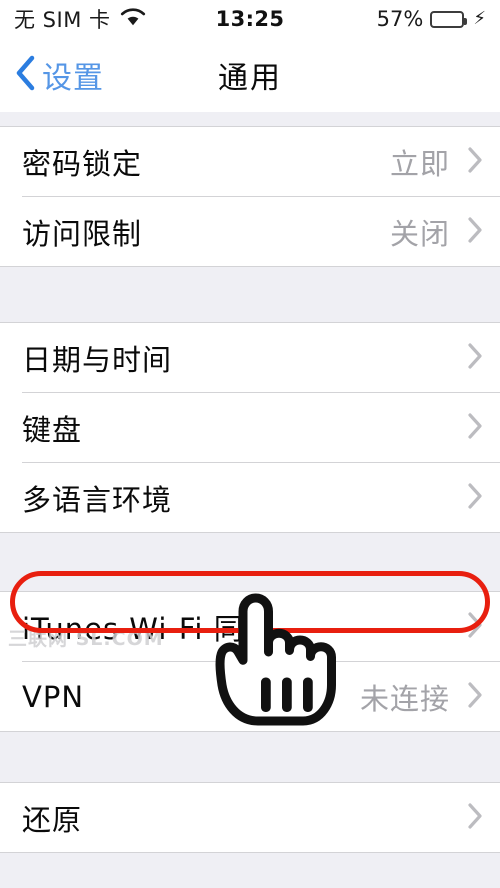  I want to click on row-label: 多语言环境, so click(97, 499).